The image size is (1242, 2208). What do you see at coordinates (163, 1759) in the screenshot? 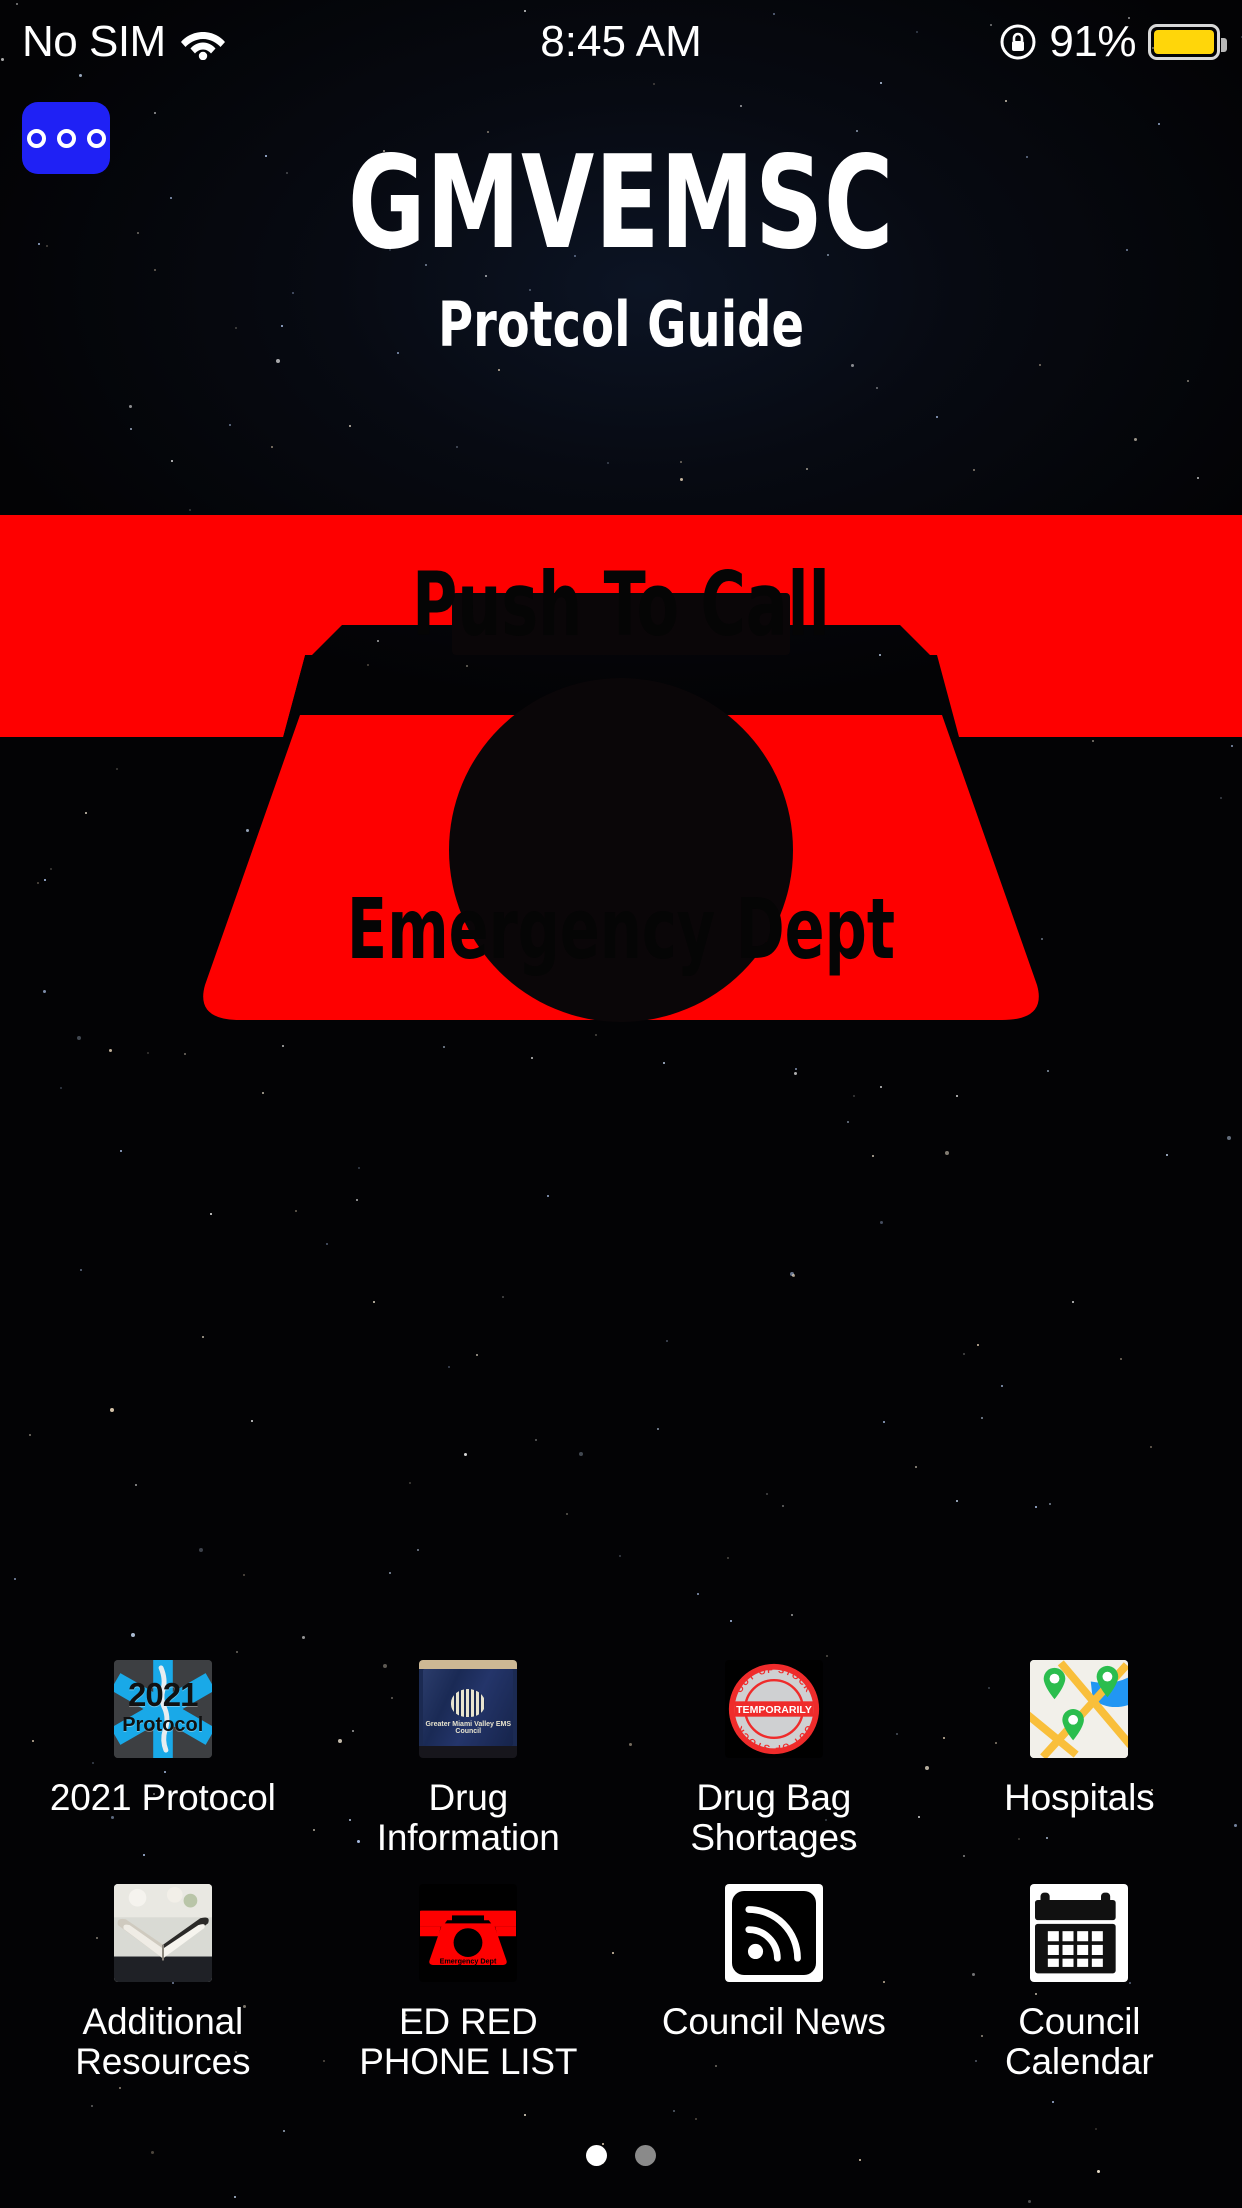
I see `app-tile-2021-protocol: 2021 Protocol 2021 Protocol` at bounding box center [163, 1759].